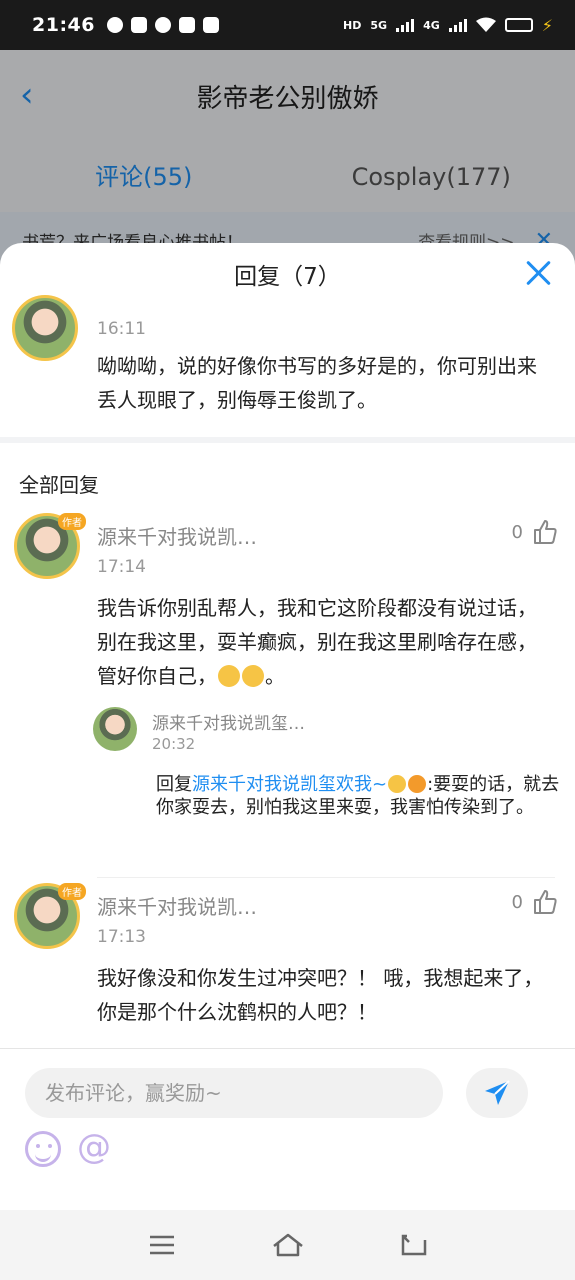 The height and width of the screenshot is (1280, 575). Describe the element at coordinates (518, 25) in the screenshot. I see `battery-icon` at that location.